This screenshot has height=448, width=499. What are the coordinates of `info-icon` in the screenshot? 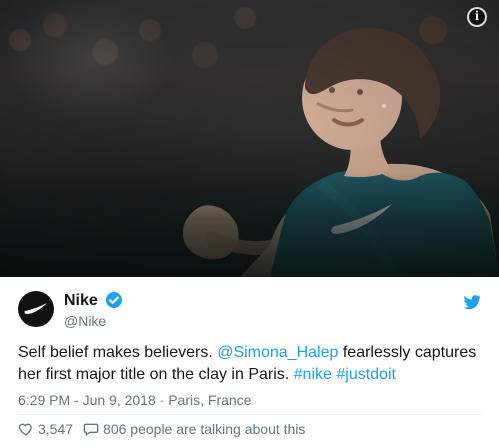 It's located at (477, 17).